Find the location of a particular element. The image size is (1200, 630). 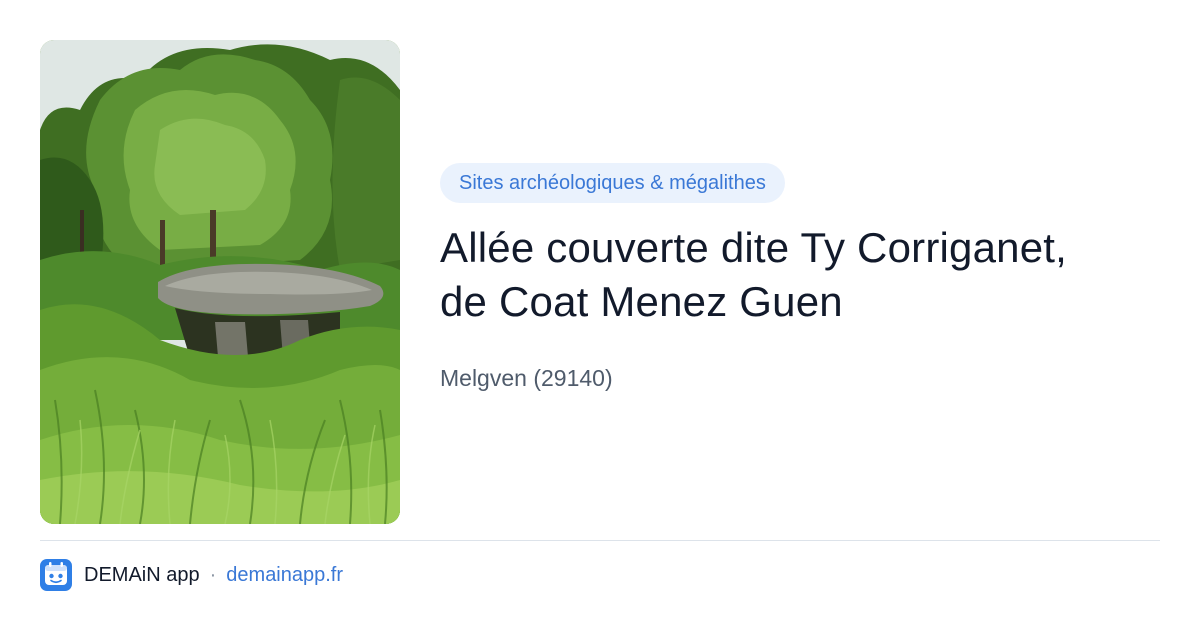

app-name: DEMAiN app is located at coordinates (142, 574).